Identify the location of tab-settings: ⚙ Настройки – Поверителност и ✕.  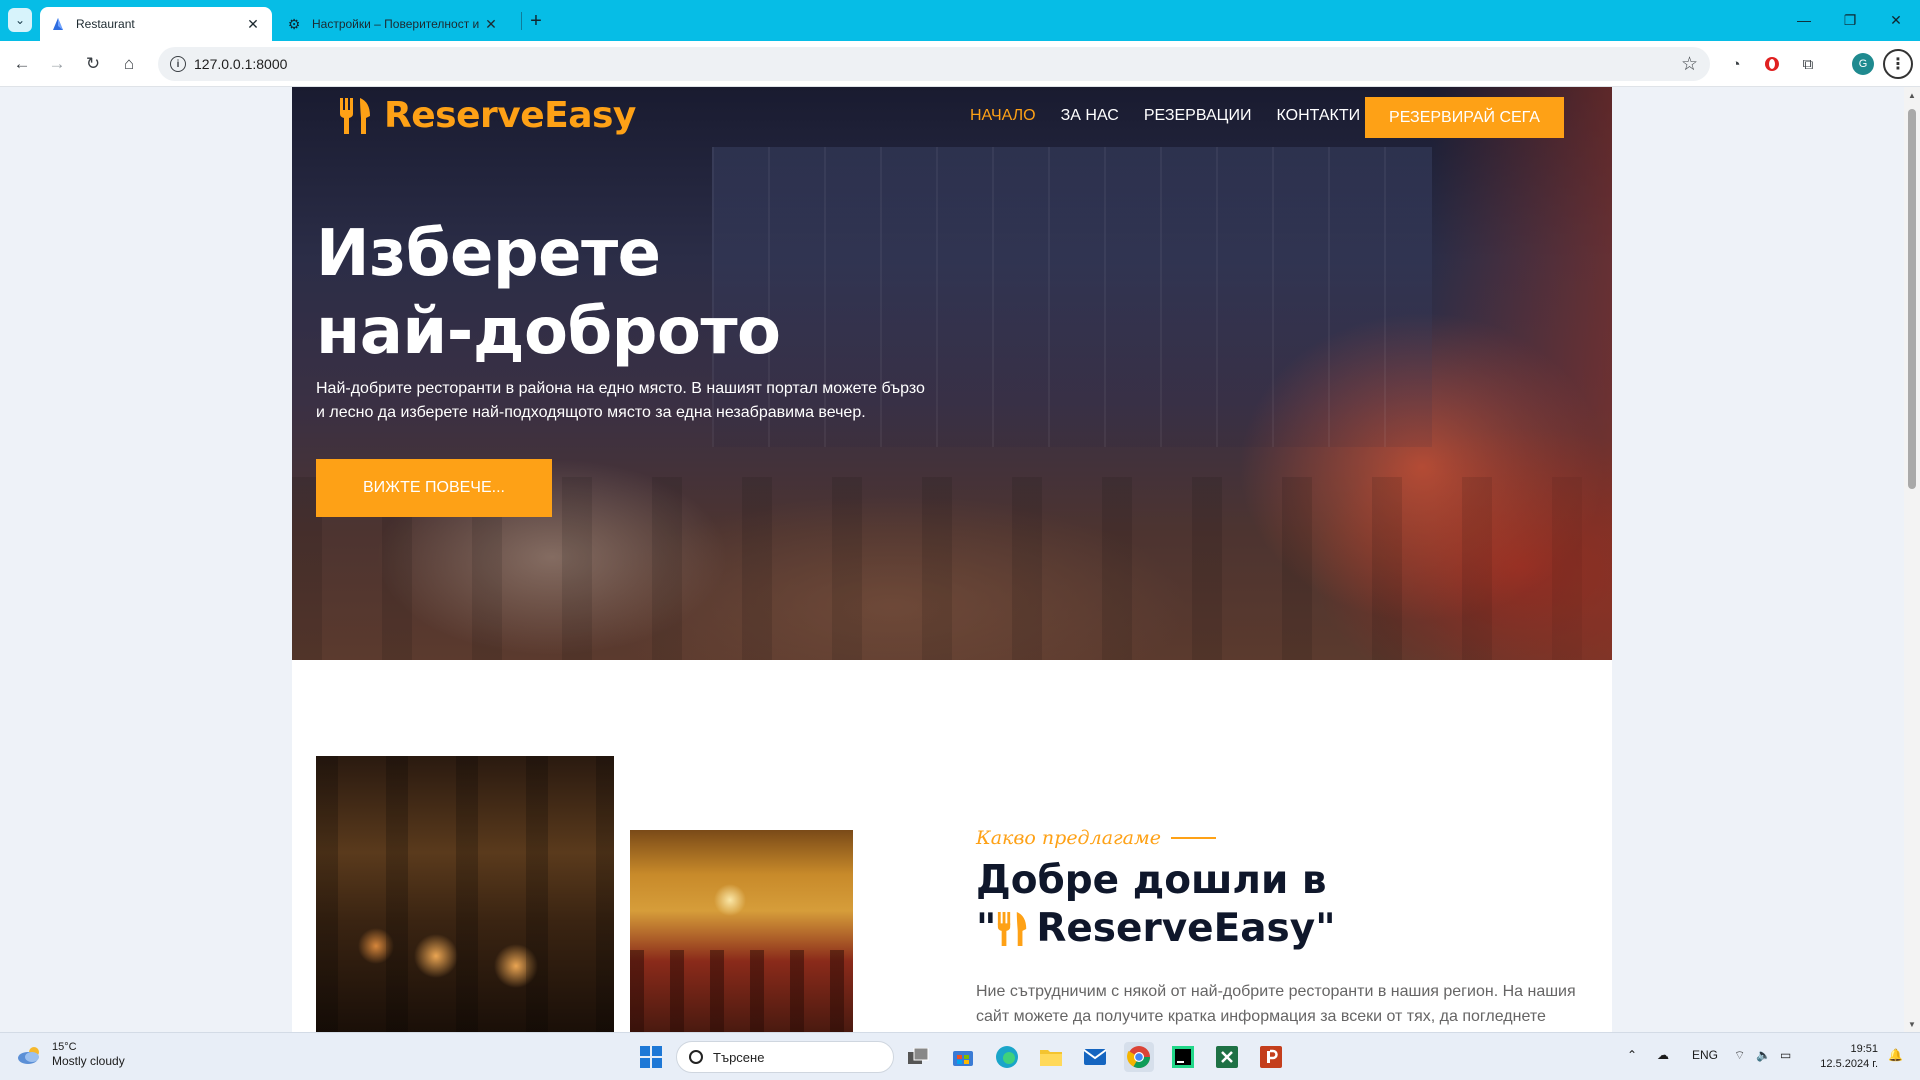
(393, 24).